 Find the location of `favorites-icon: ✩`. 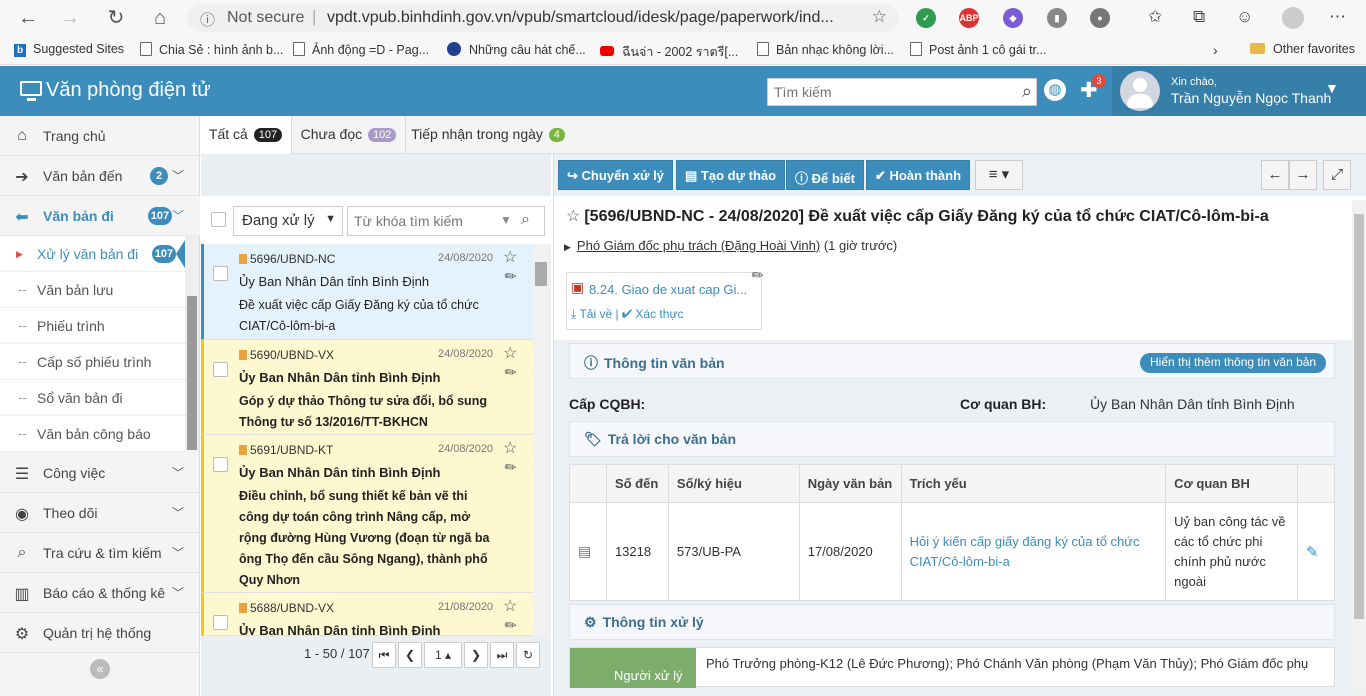

favorites-icon: ✩ is located at coordinates (1155, 17).